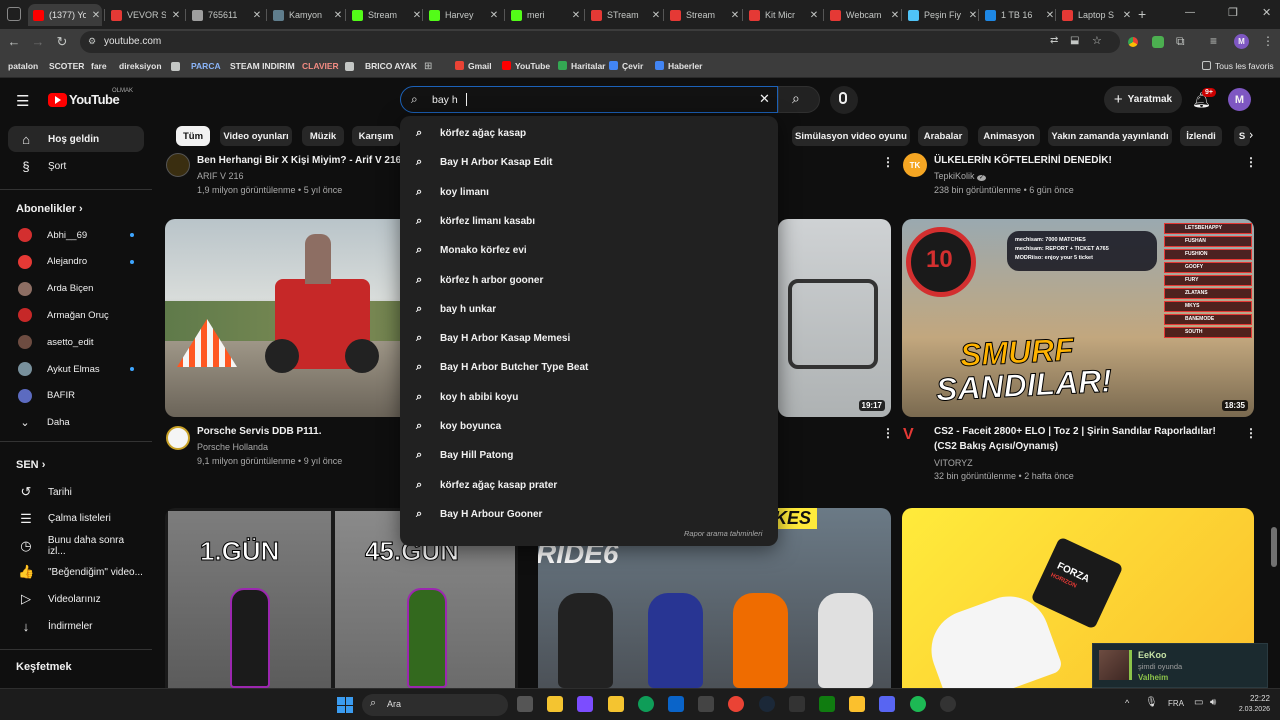 The height and width of the screenshot is (720, 1280). I want to click on tab-12: Peşin Fiy ✕, so click(941, 15).